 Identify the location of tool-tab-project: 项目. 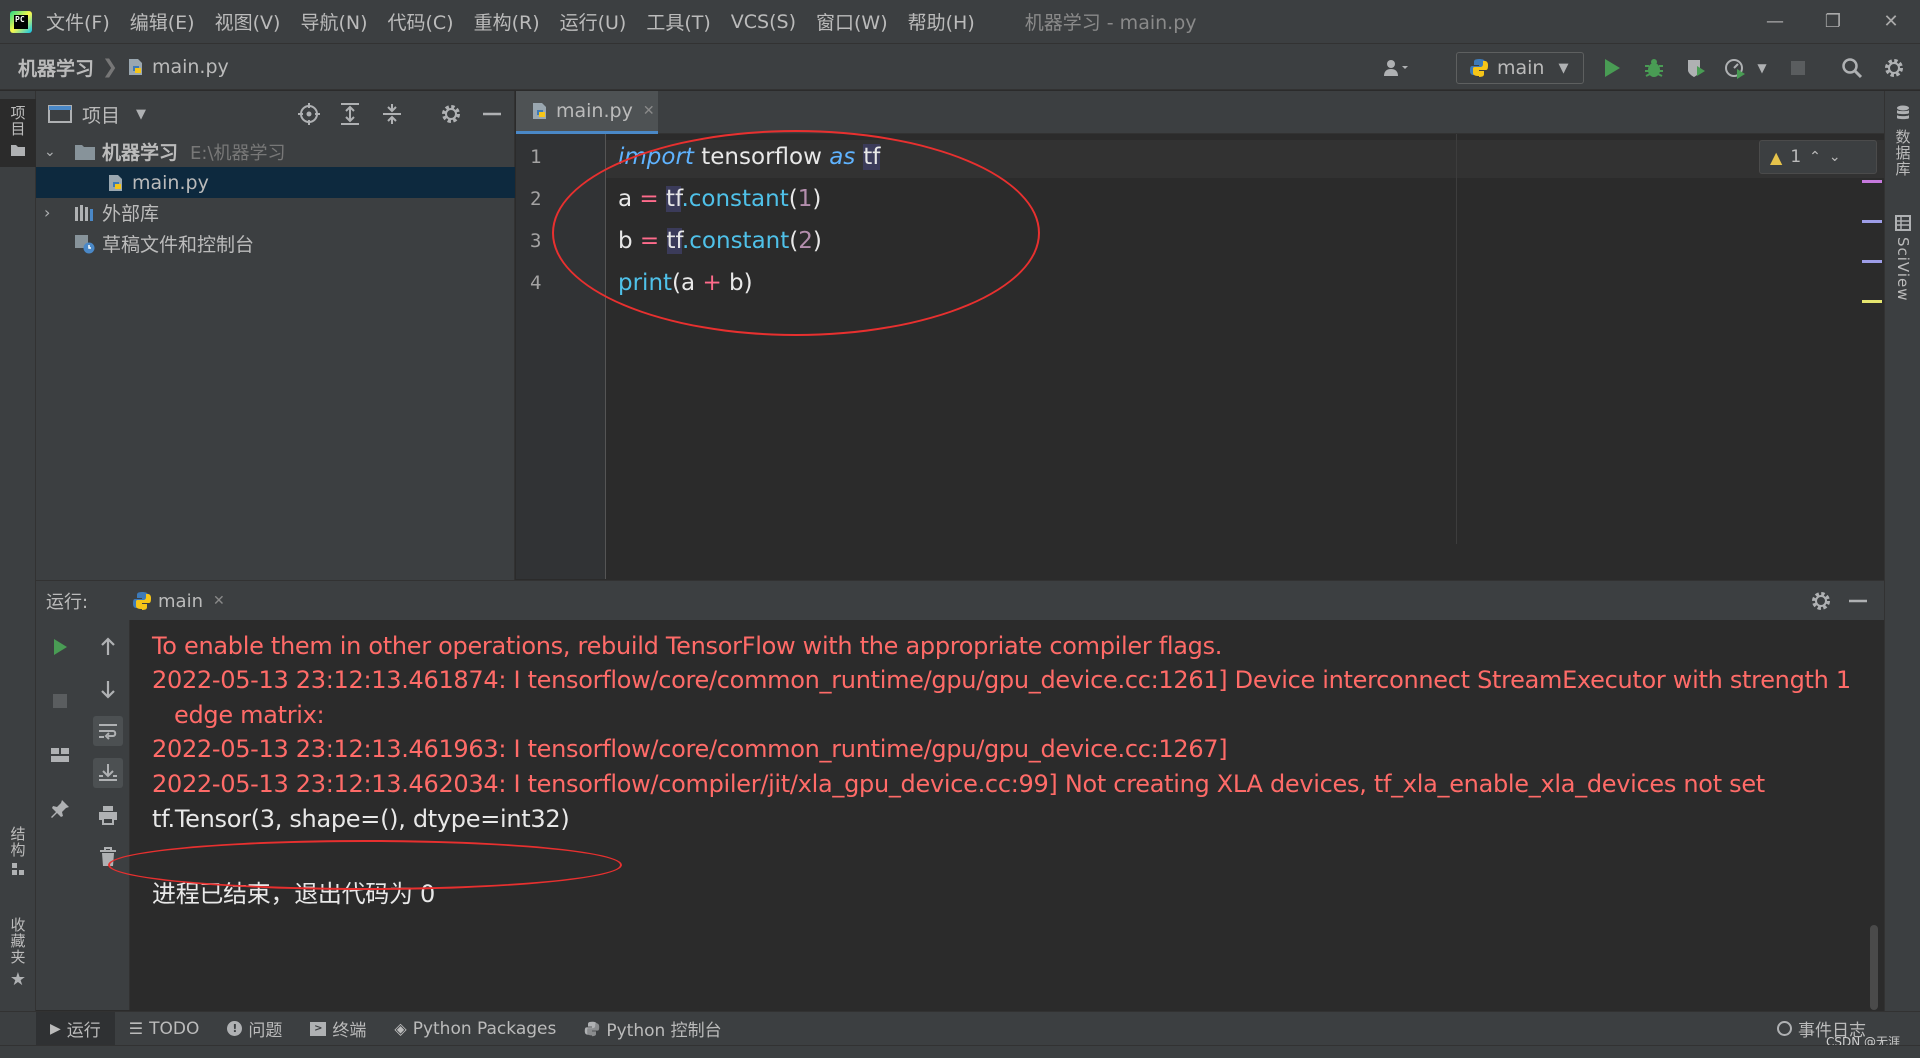
(18, 133).